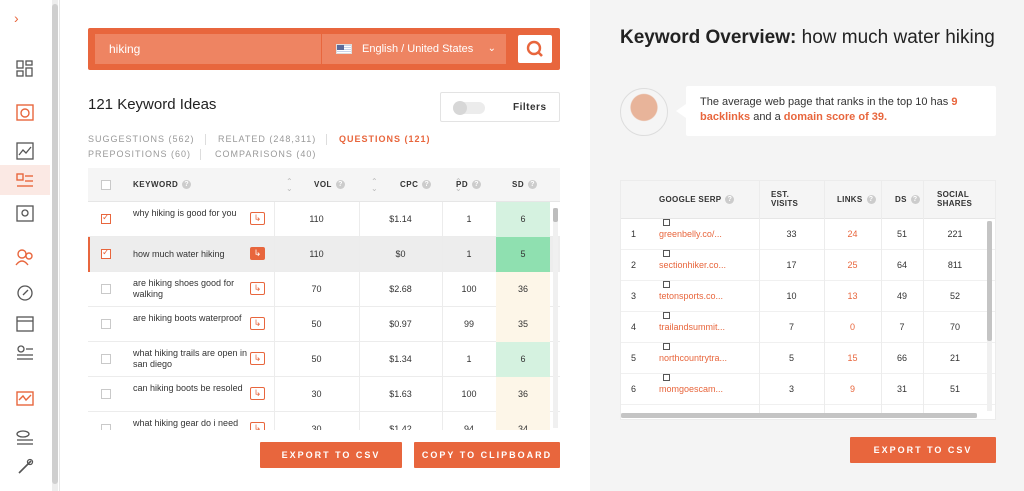 The width and height of the screenshot is (1024, 491). I want to click on keyword-ideas-icon, so click(25, 181).